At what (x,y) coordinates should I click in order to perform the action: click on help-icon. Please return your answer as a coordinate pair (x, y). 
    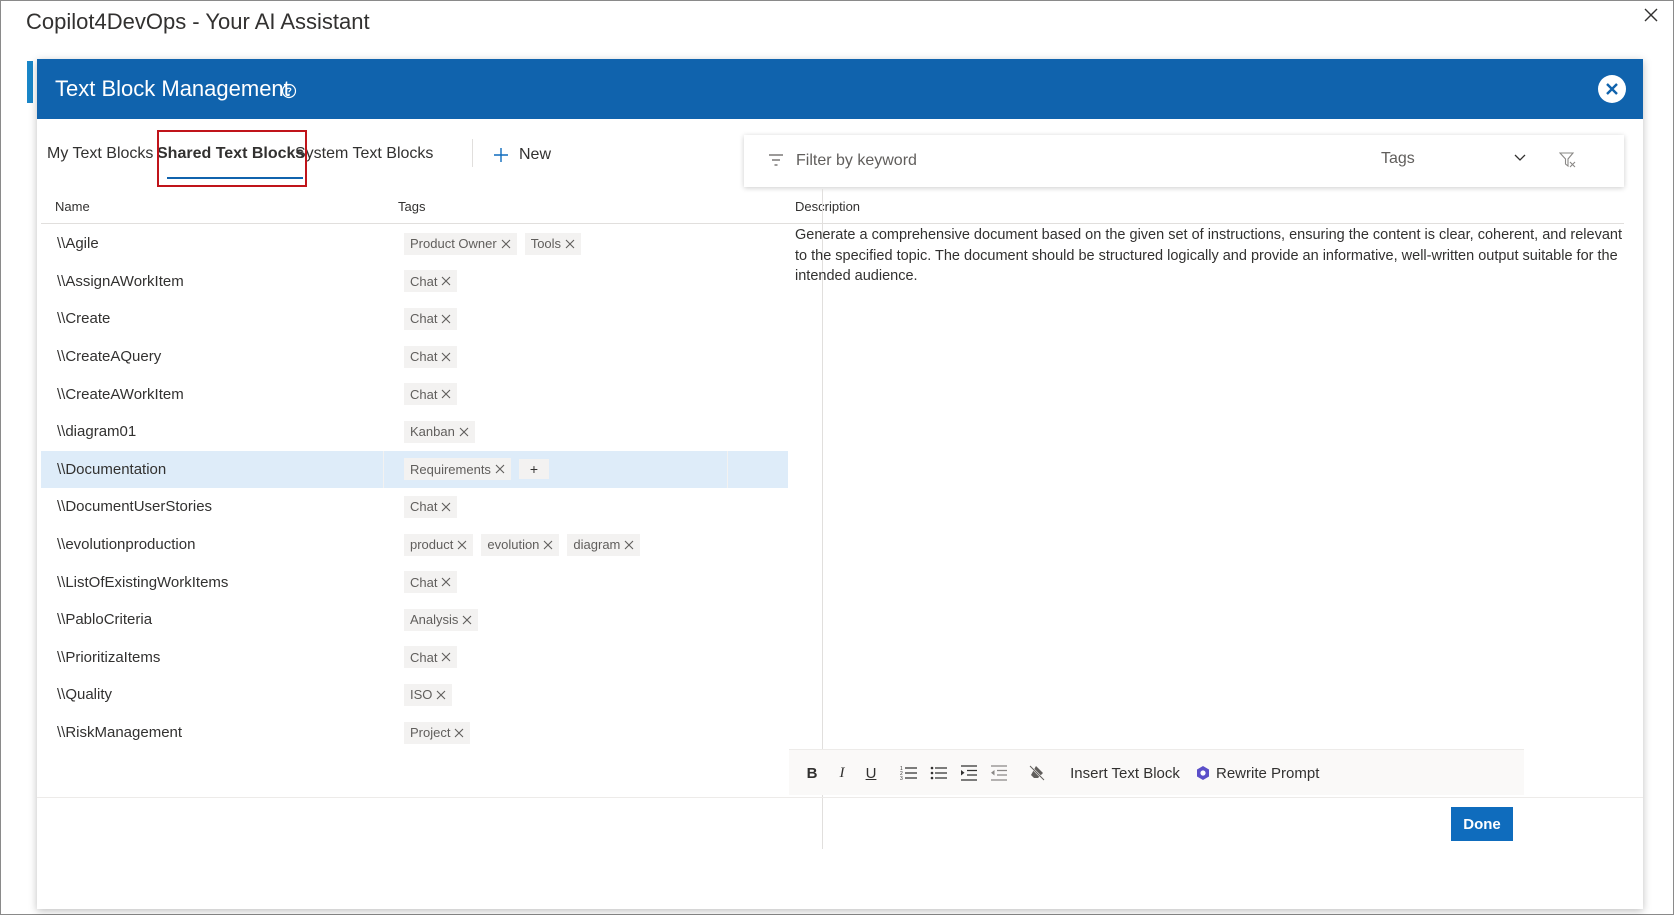
    Looking at the image, I should click on (289, 91).